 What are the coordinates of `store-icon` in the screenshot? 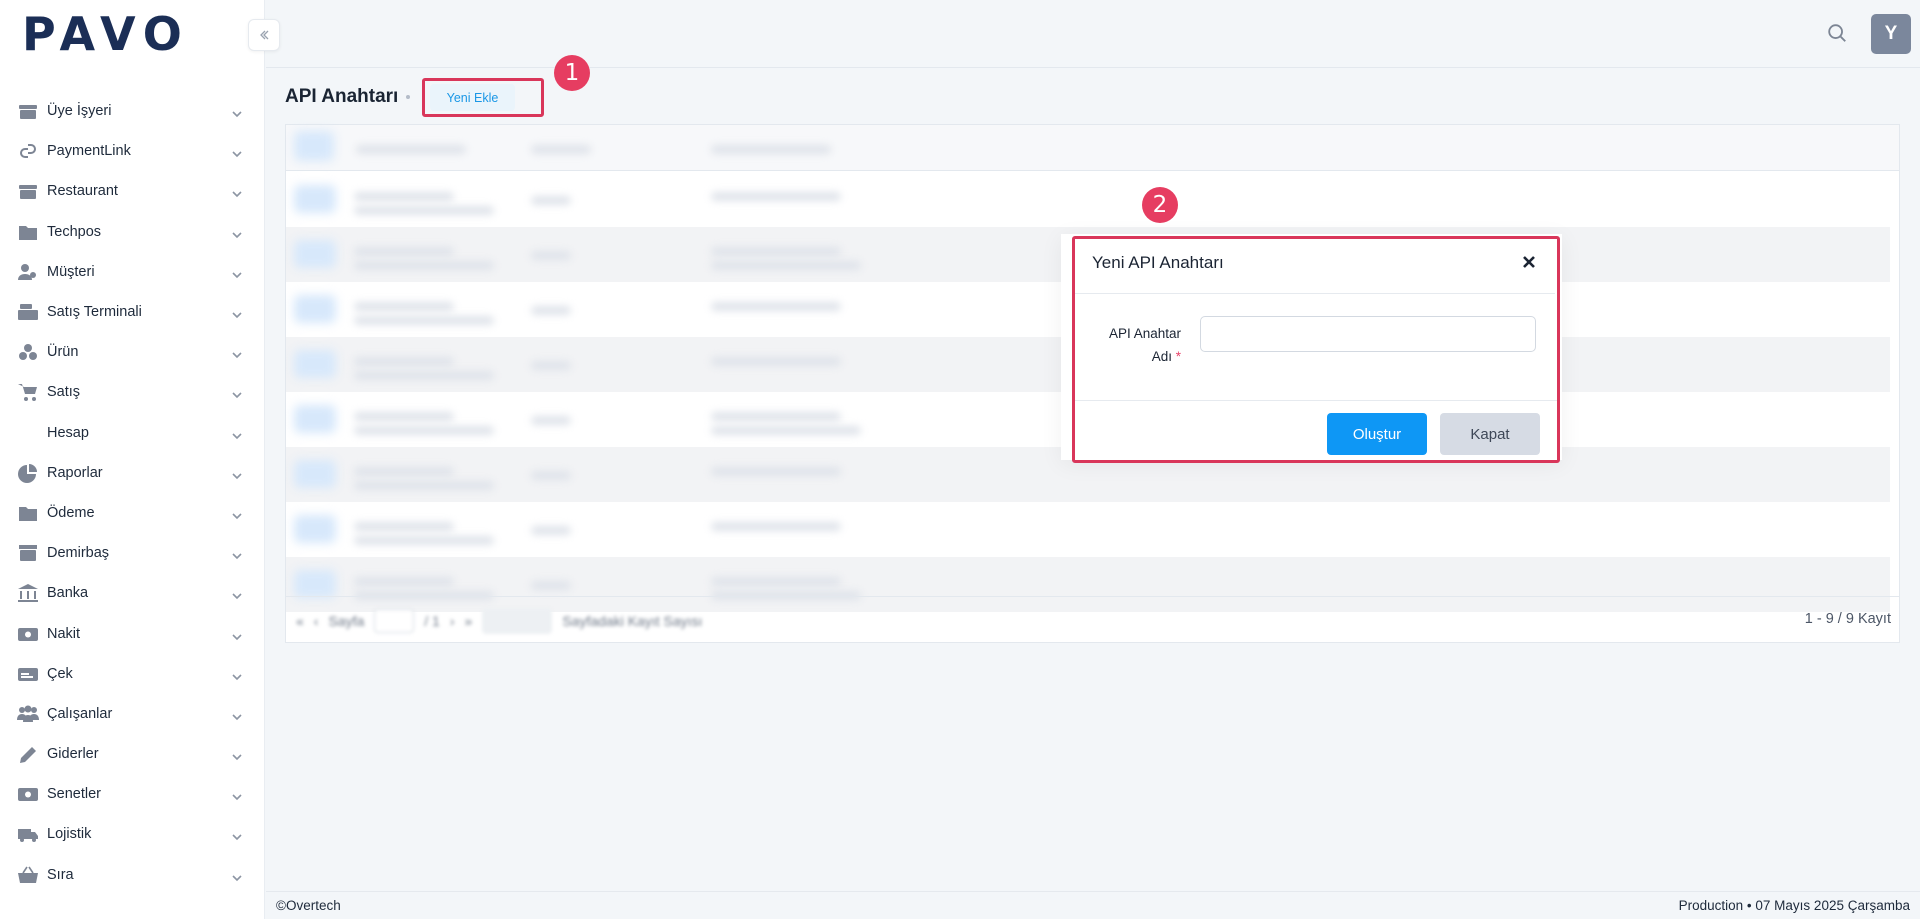 It's located at (28, 111).